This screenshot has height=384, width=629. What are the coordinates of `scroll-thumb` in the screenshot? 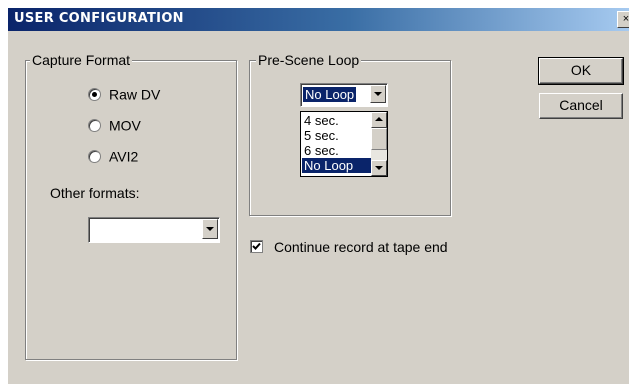 It's located at (379, 139).